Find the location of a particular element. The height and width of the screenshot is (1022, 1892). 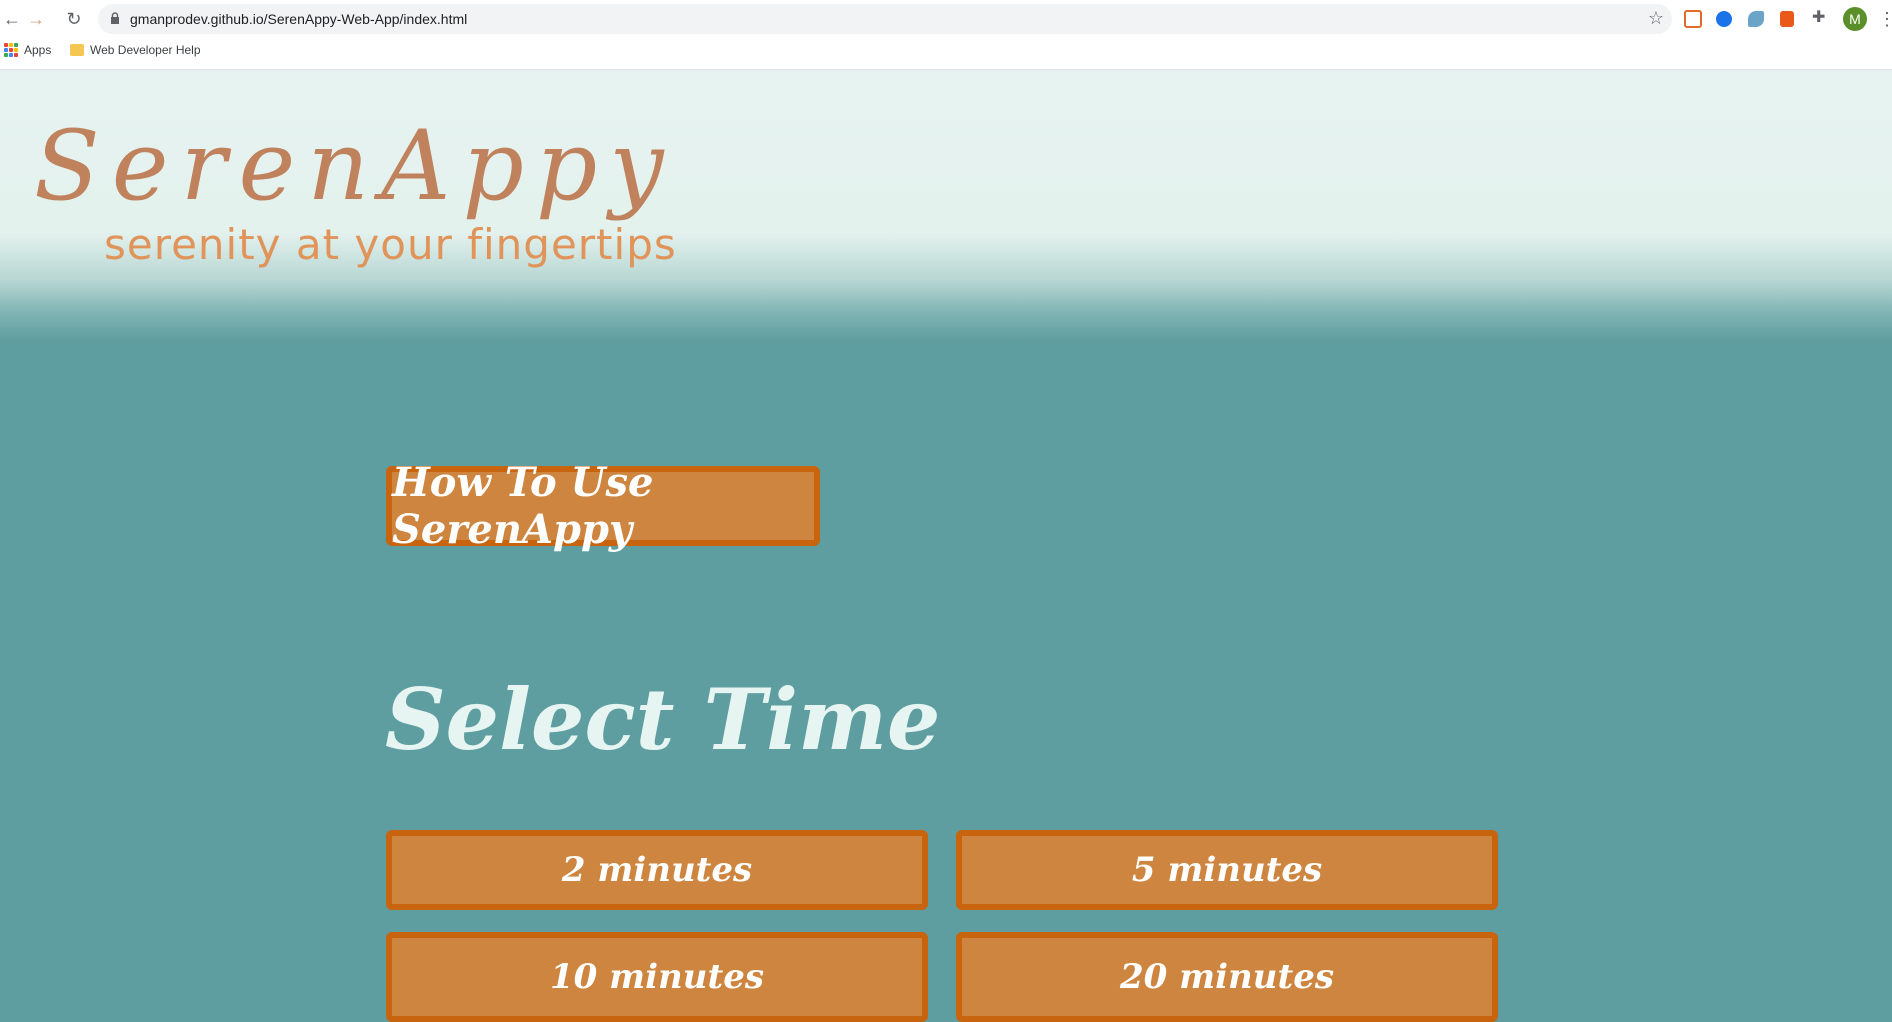

bookmark-label: Apps is located at coordinates (38, 50).